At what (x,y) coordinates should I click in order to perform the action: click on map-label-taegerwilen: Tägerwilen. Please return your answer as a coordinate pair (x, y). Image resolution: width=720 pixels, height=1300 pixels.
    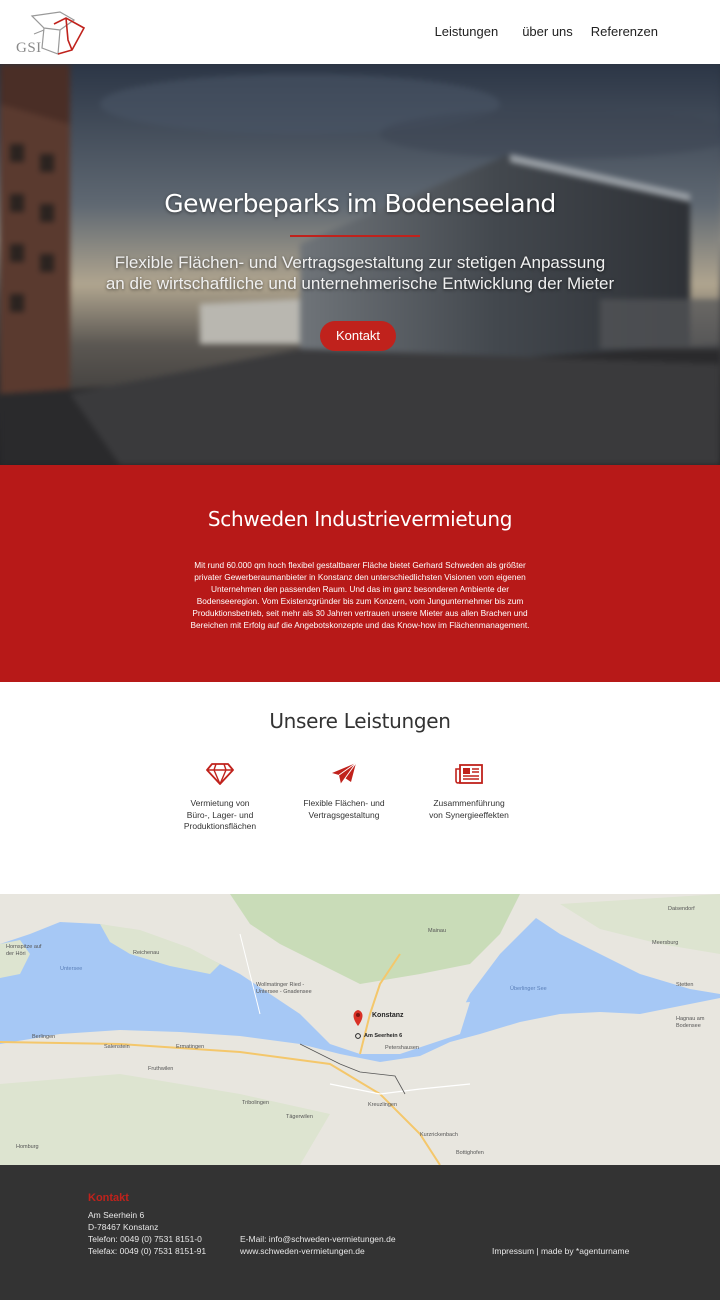
    Looking at the image, I should click on (299, 1117).